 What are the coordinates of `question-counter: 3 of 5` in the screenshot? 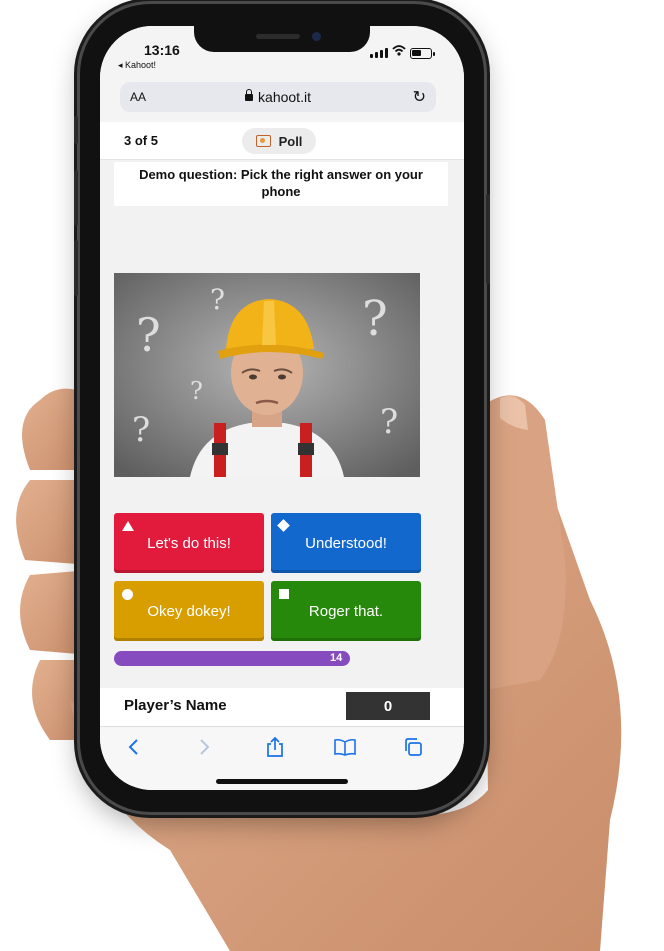 It's located at (141, 140).